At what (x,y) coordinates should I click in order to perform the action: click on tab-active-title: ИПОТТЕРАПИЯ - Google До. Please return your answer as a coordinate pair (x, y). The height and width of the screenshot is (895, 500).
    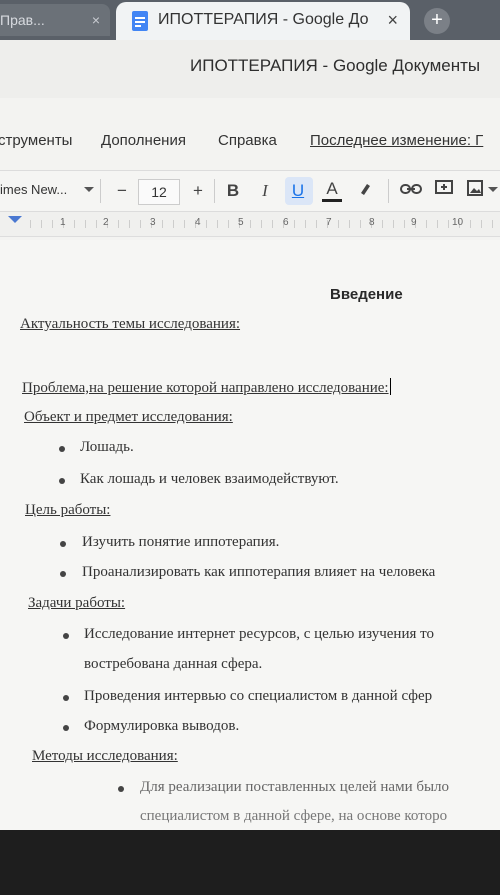
    Looking at the image, I should click on (263, 19).